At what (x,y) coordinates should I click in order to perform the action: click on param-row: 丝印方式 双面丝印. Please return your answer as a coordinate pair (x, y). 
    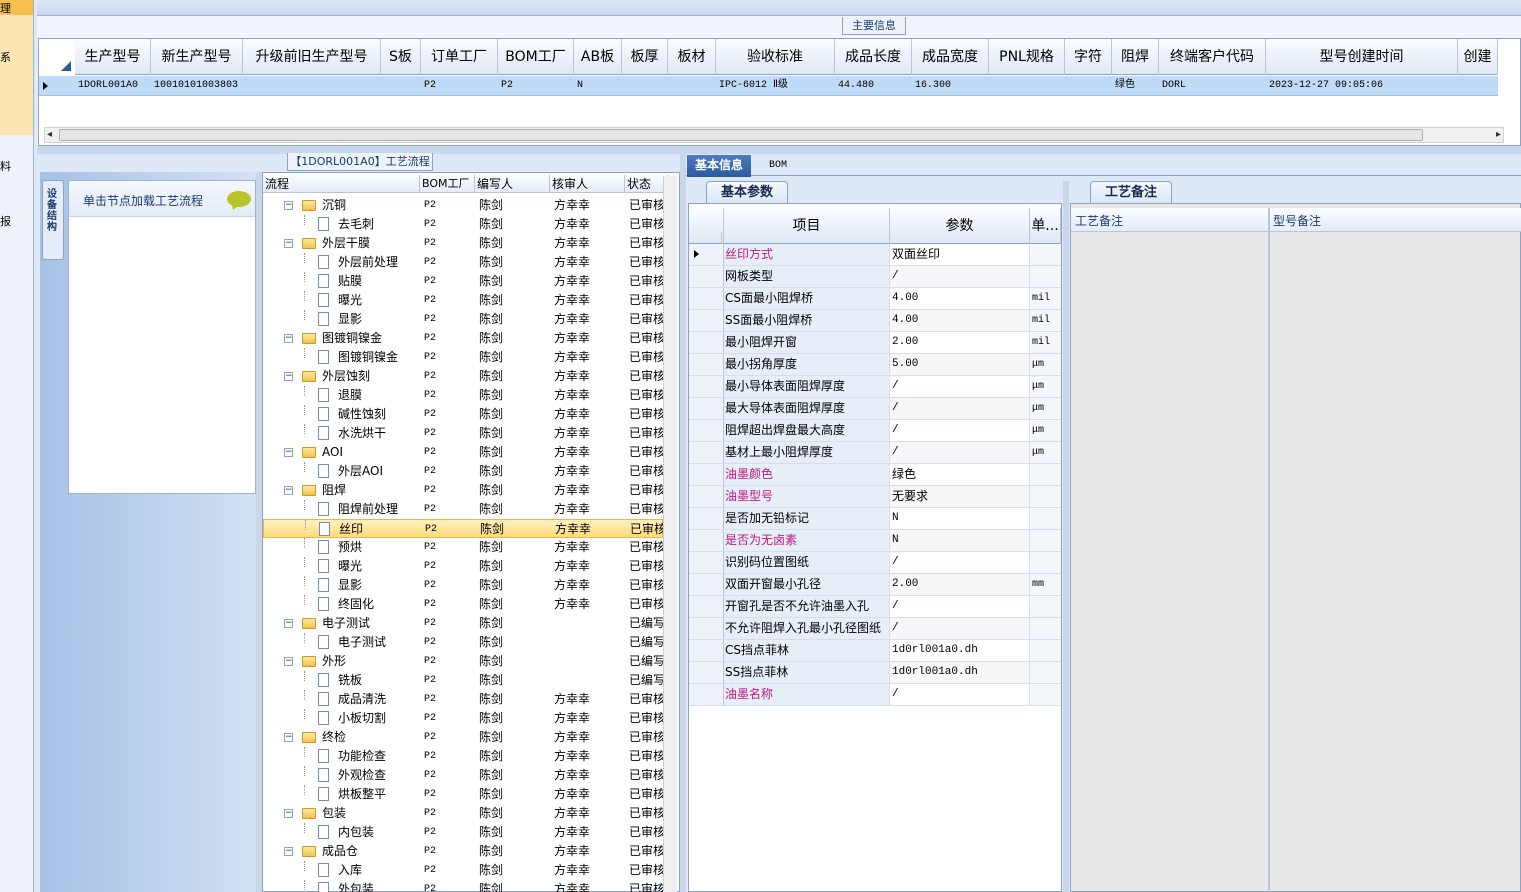
    Looking at the image, I should click on (875, 255).